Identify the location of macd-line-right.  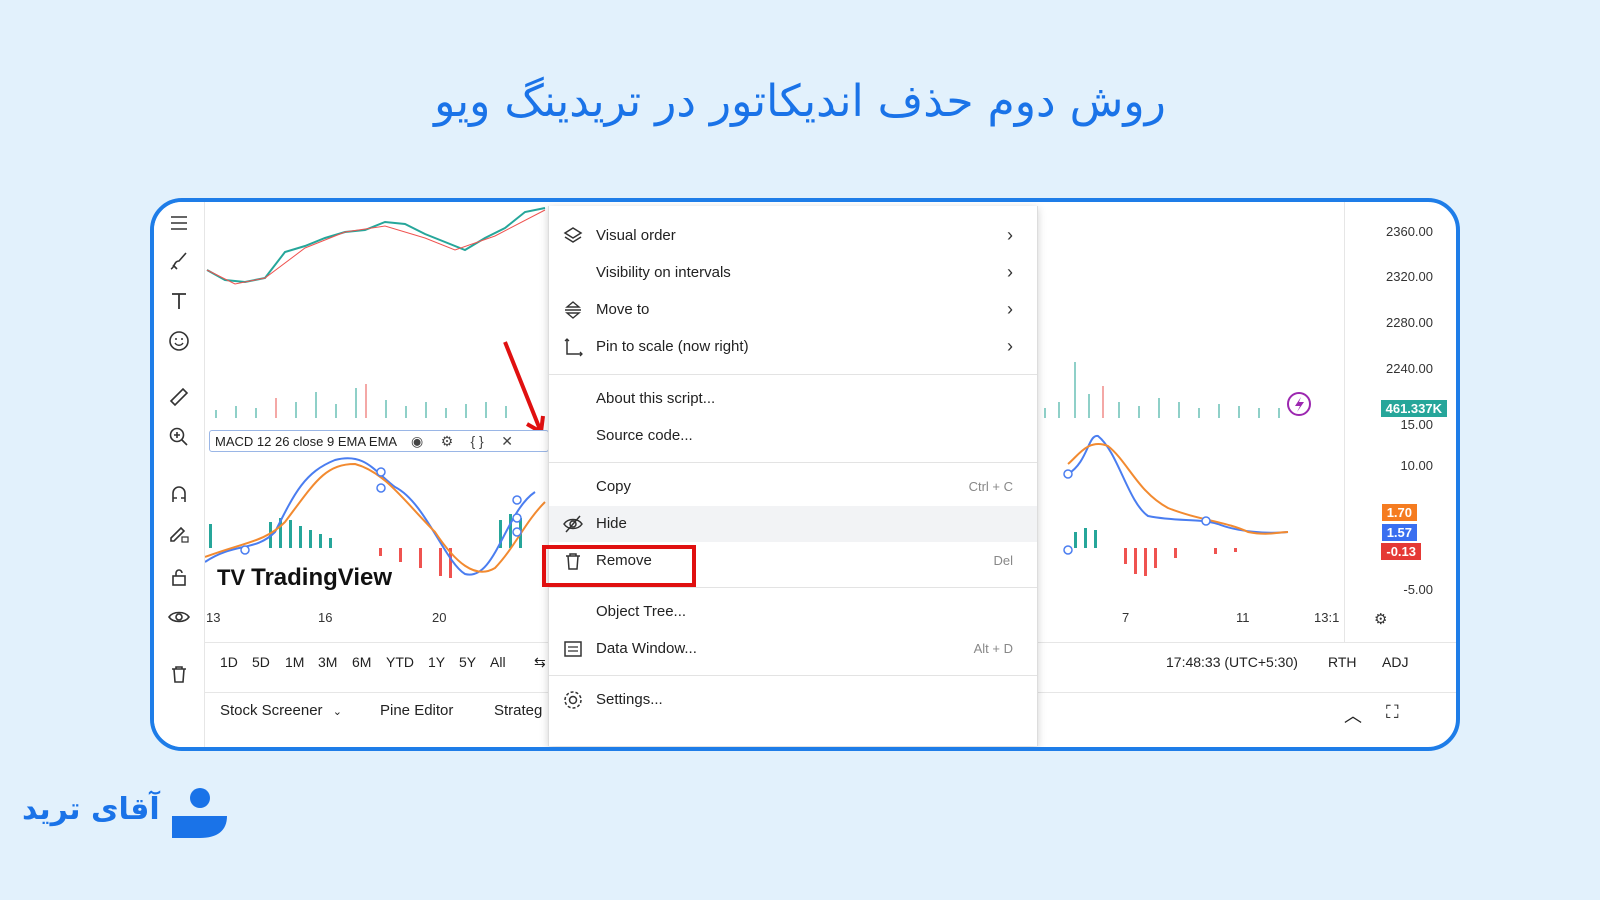
(1178, 484).